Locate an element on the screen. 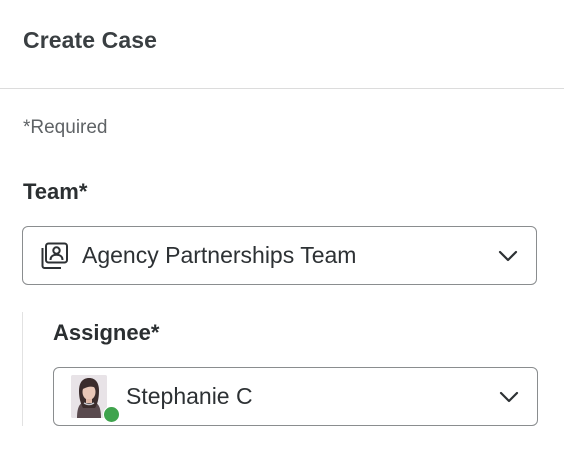 This screenshot has height=454, width=564. page-title: Create Case is located at coordinates (90, 40).